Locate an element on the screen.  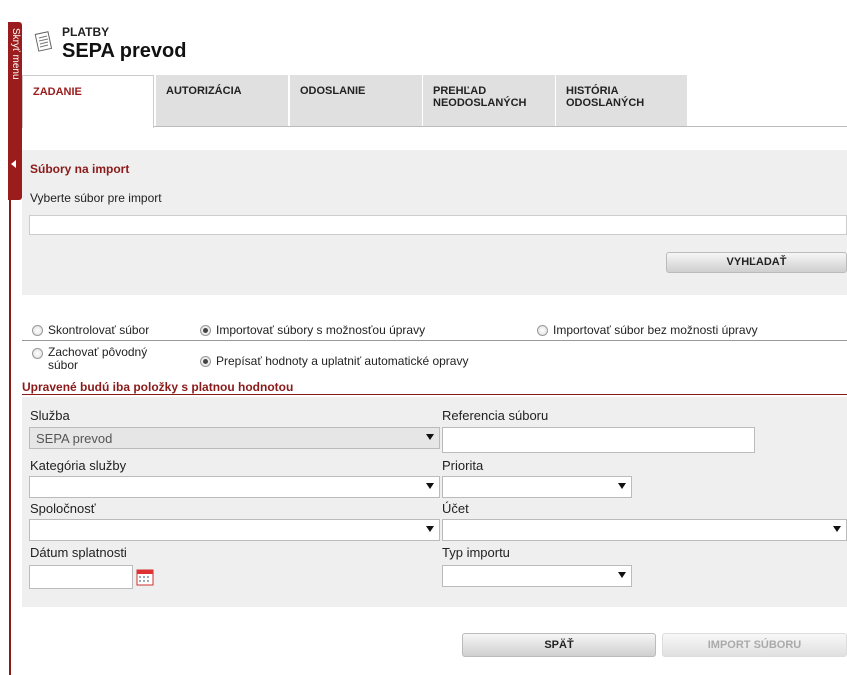
company-label: Spoločnosť is located at coordinates (63, 508).